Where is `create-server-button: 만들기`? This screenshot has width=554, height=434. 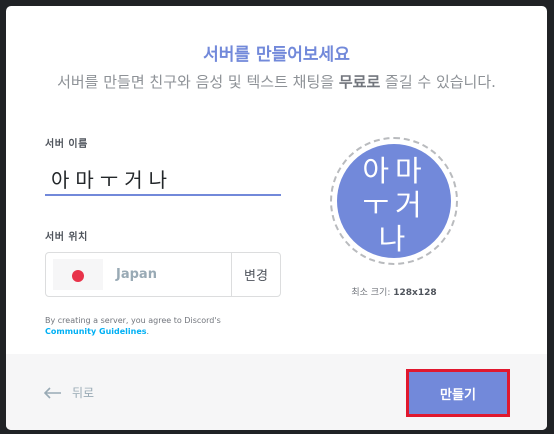
create-server-button: 만들기 is located at coordinates (458, 393).